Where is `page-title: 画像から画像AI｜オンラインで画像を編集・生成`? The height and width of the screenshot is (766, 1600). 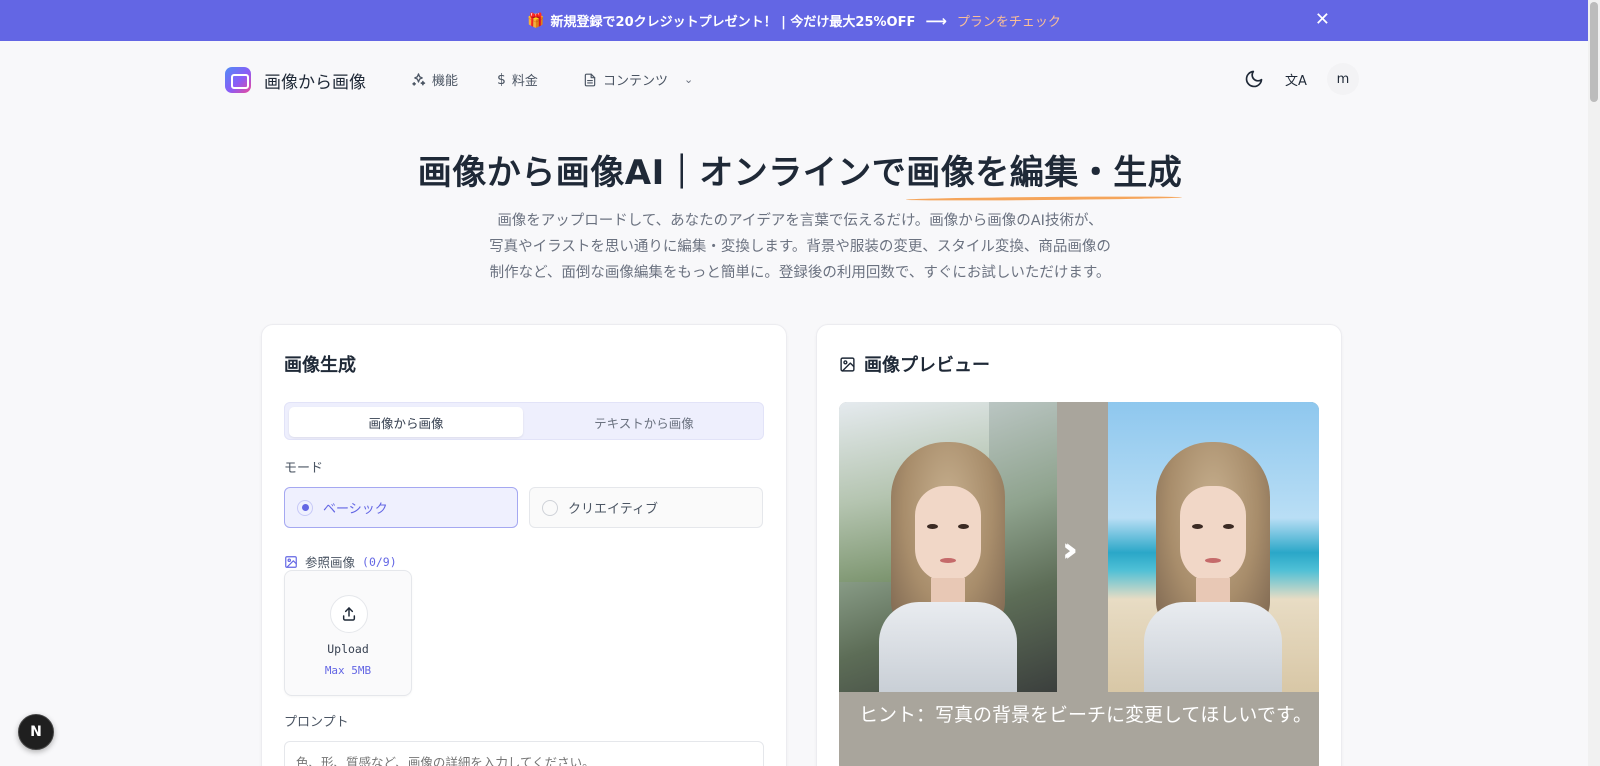 page-title: 画像から画像AI｜オンラインで画像を編集・生成 is located at coordinates (800, 169).